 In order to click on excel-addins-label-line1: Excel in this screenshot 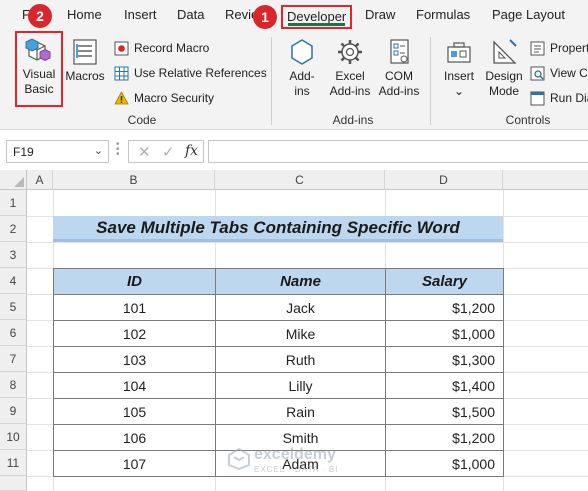, I will do `click(350, 76)`.